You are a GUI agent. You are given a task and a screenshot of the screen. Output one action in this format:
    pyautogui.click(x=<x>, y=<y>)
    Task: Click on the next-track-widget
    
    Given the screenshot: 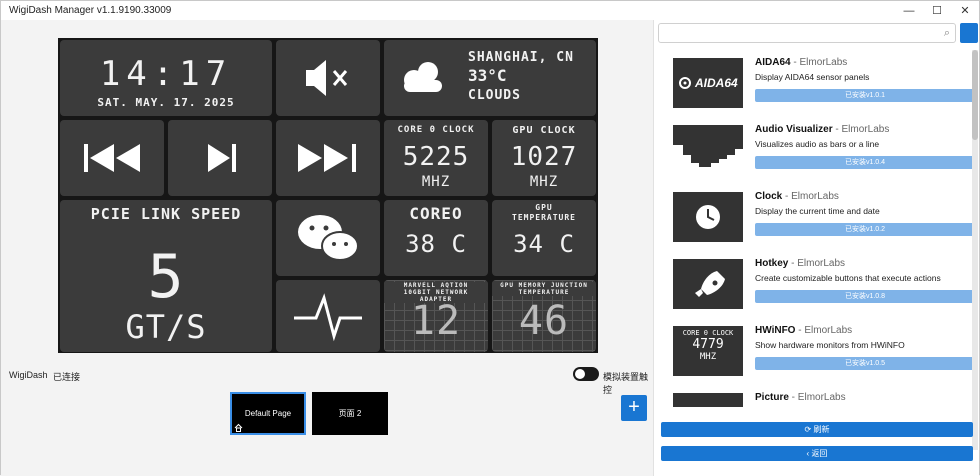 What is the action you would take?
    pyautogui.click(x=328, y=158)
    